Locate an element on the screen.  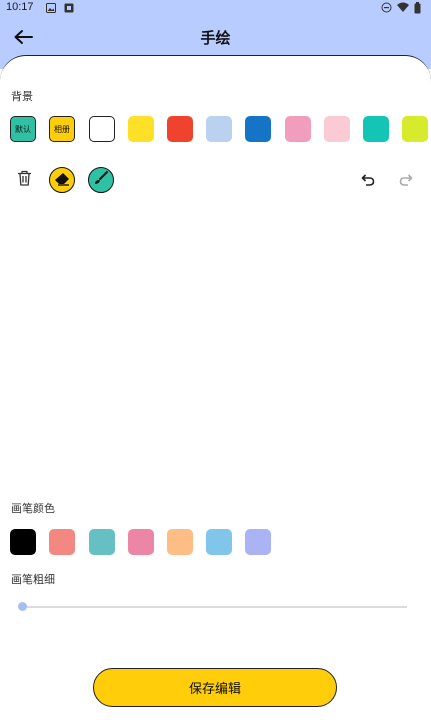
pen-width-slider-thumb is located at coordinates (22, 606).